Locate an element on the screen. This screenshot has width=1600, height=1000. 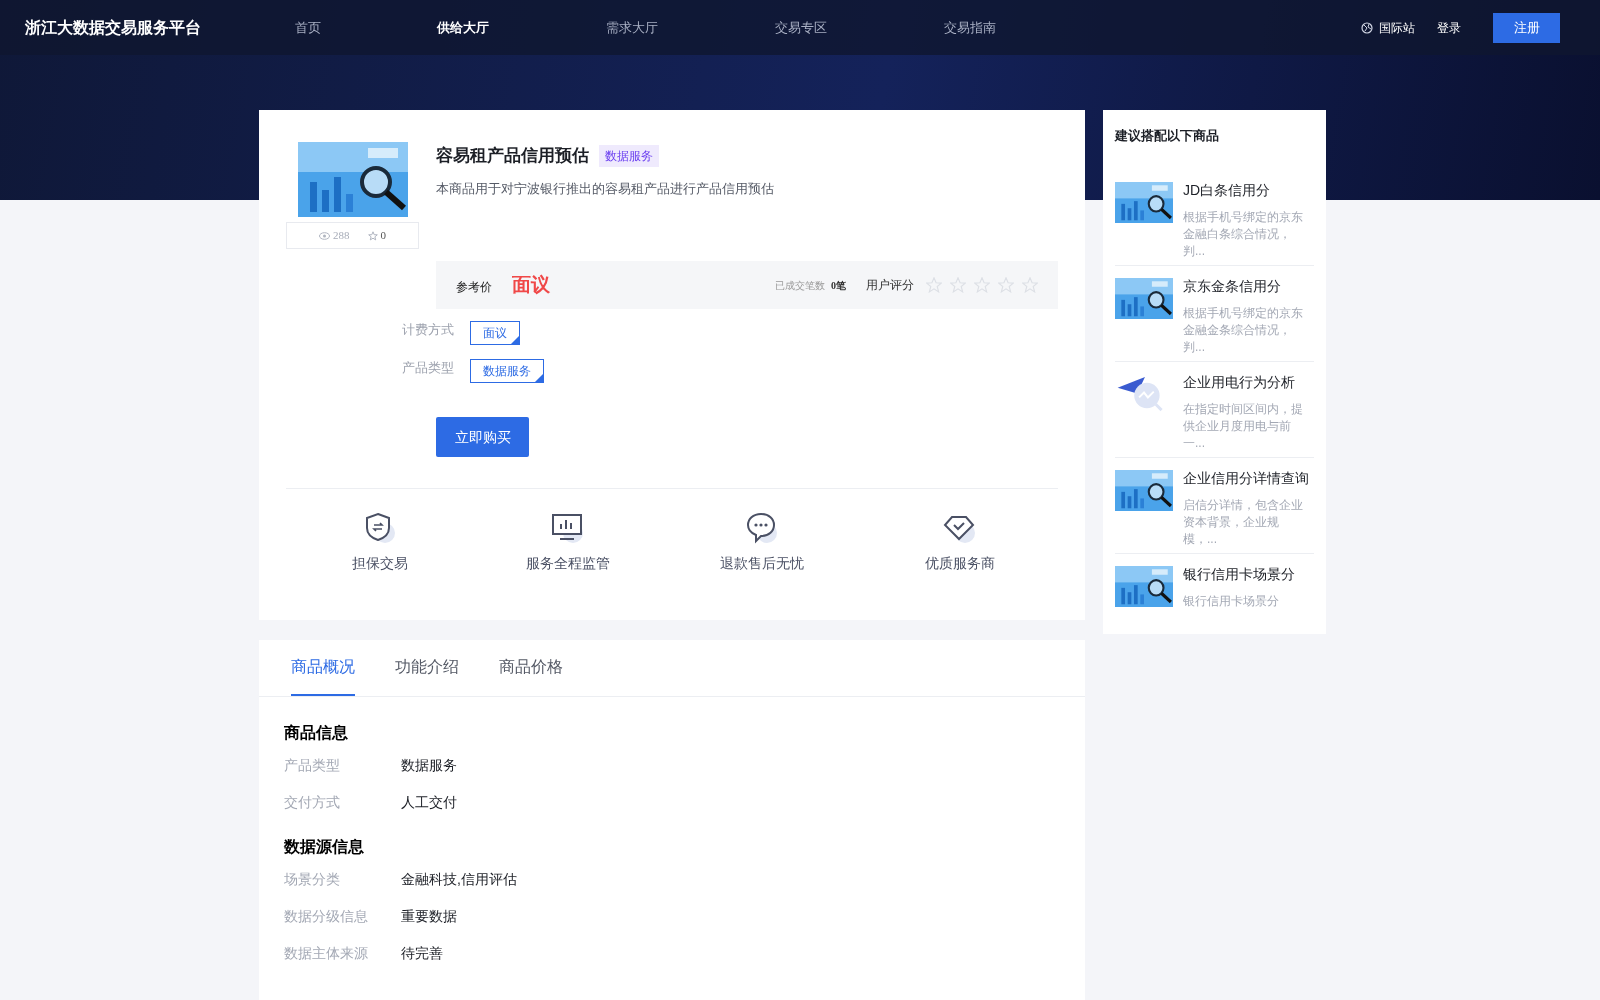
suggestion-item: 银行信用卡场景分 银行信用卡场景分 is located at coordinates (1214, 586).